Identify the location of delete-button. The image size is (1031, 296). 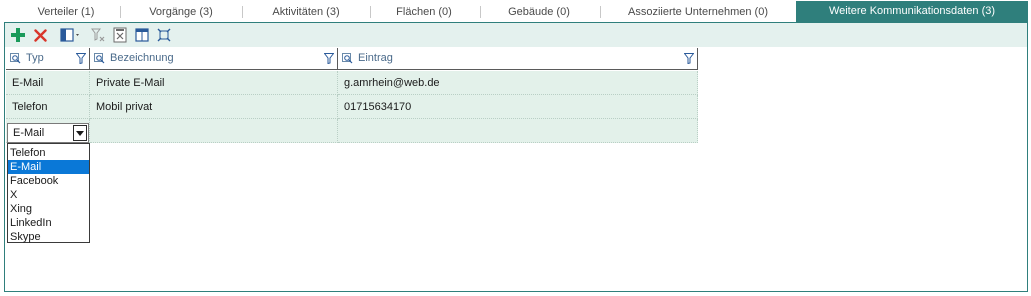
(40, 35).